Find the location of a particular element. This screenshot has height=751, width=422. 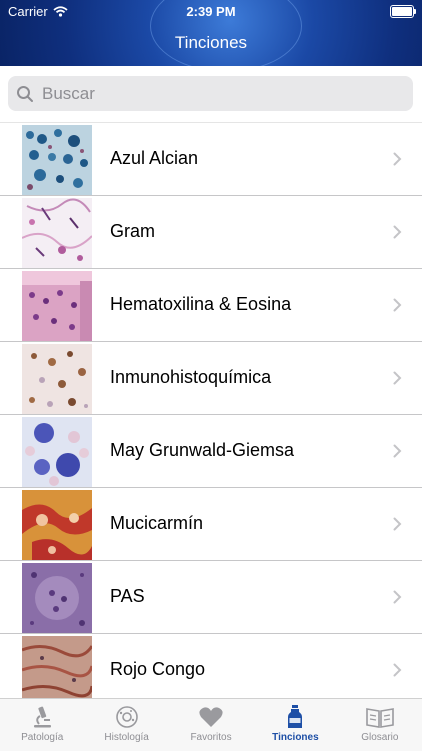

cell-icon is located at coordinates (126, 717).